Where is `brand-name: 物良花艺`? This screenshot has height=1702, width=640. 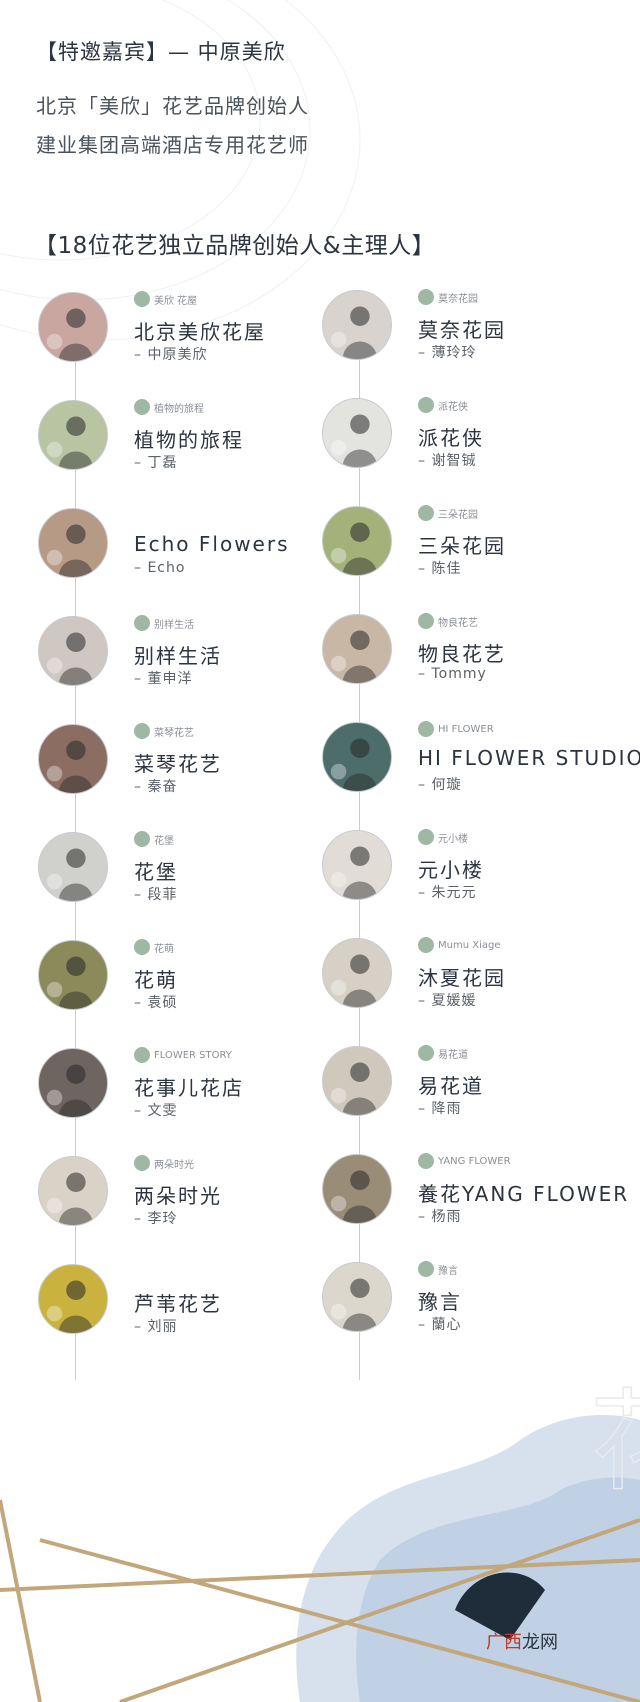
brand-name: 物良花艺 is located at coordinates (462, 654).